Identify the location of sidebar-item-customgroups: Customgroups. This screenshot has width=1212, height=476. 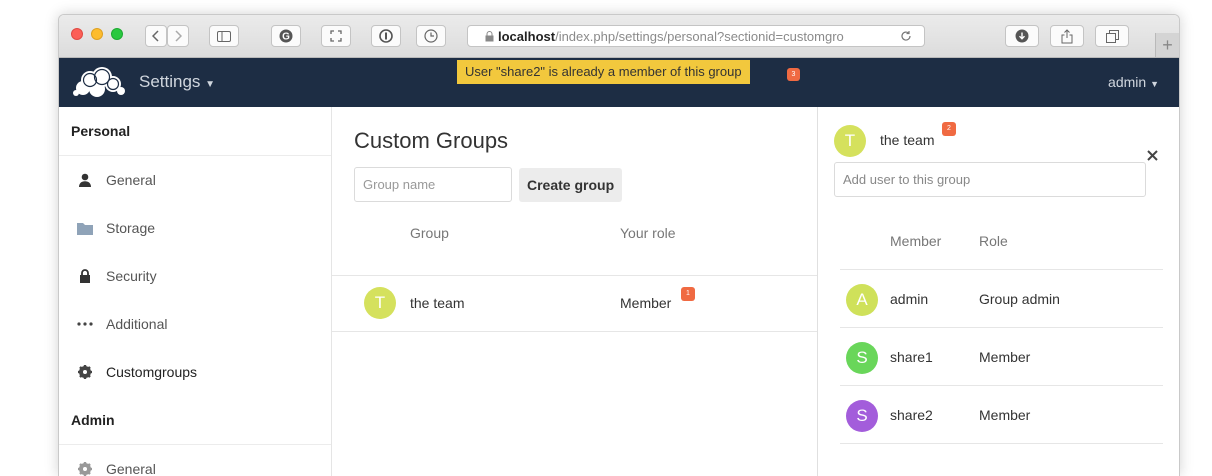
(195, 372).